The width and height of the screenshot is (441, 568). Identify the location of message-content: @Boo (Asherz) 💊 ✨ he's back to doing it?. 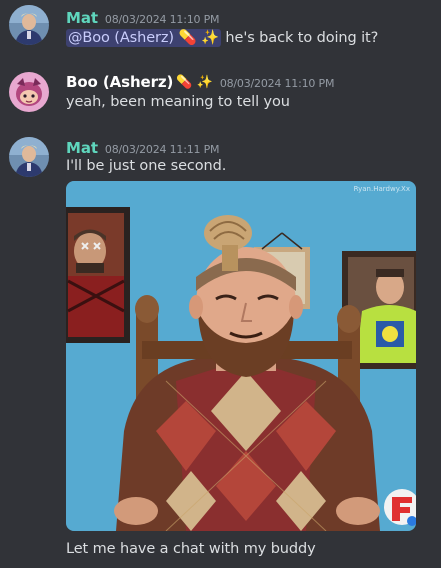
(222, 38).